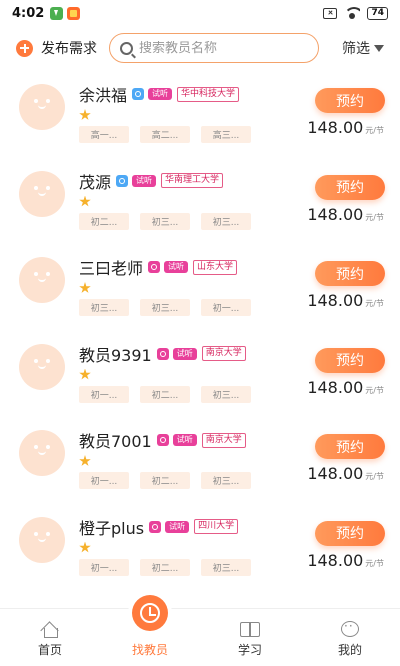 This screenshot has height=666, width=400. I want to click on search-input, so click(219, 48).